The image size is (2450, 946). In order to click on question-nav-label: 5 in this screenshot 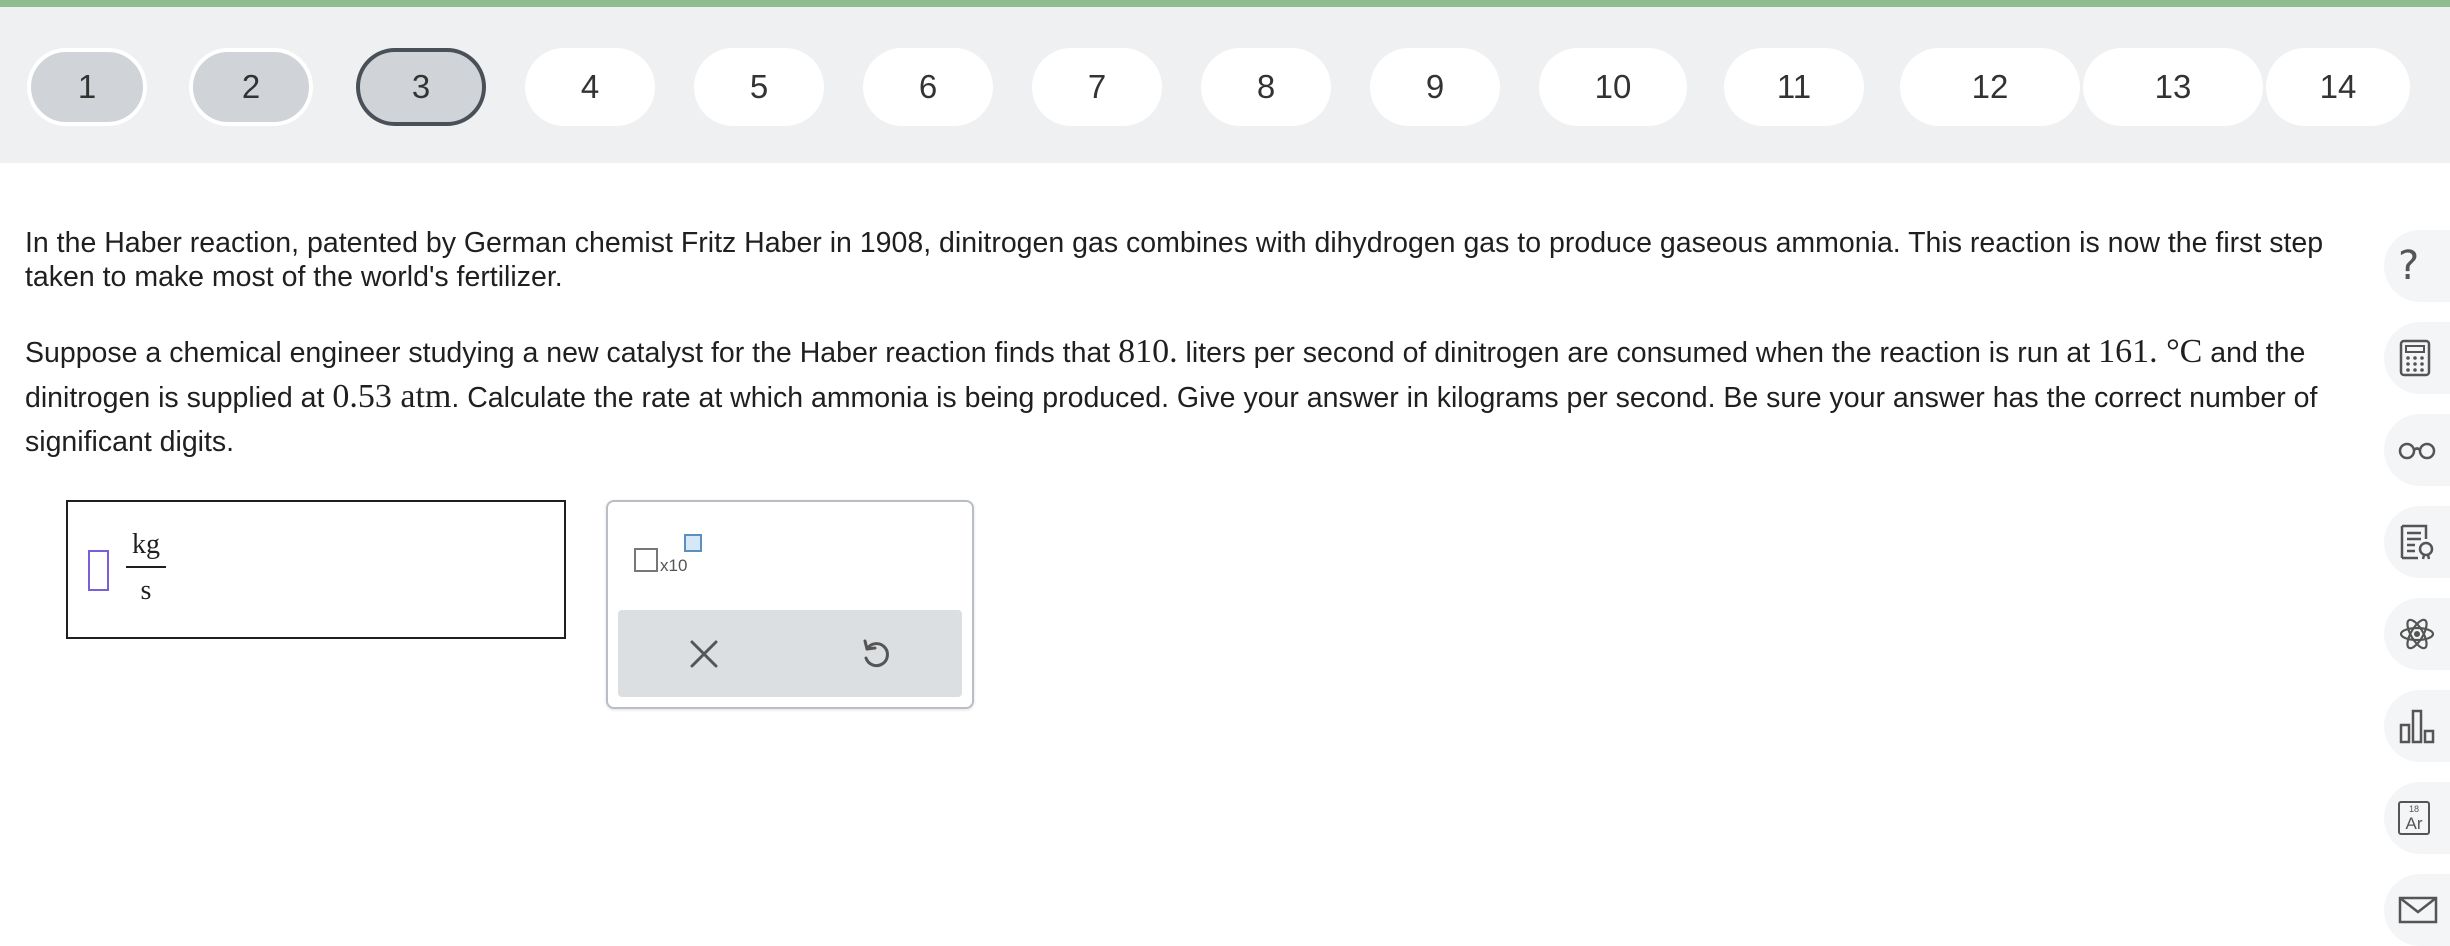, I will do `click(759, 86)`.